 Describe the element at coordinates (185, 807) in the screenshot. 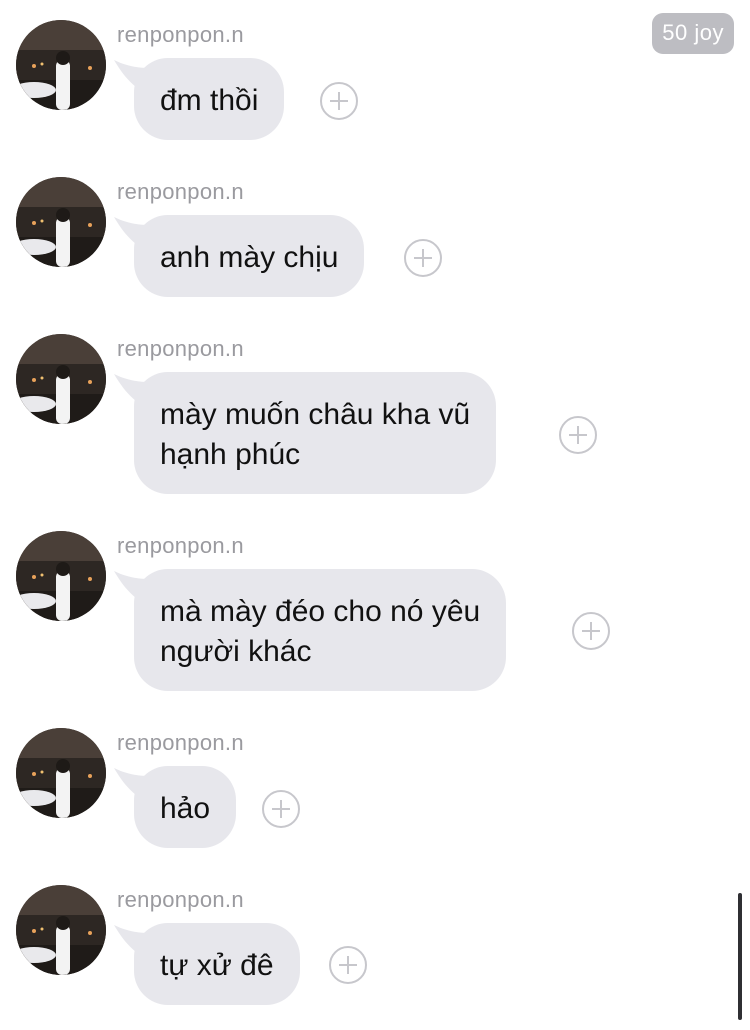

I see `message-bubble: hảo` at that location.